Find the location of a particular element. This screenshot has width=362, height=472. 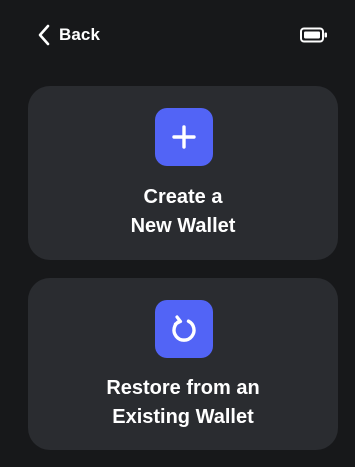

restore-wallet-title: Restore from an Existing Wallet is located at coordinates (183, 403).